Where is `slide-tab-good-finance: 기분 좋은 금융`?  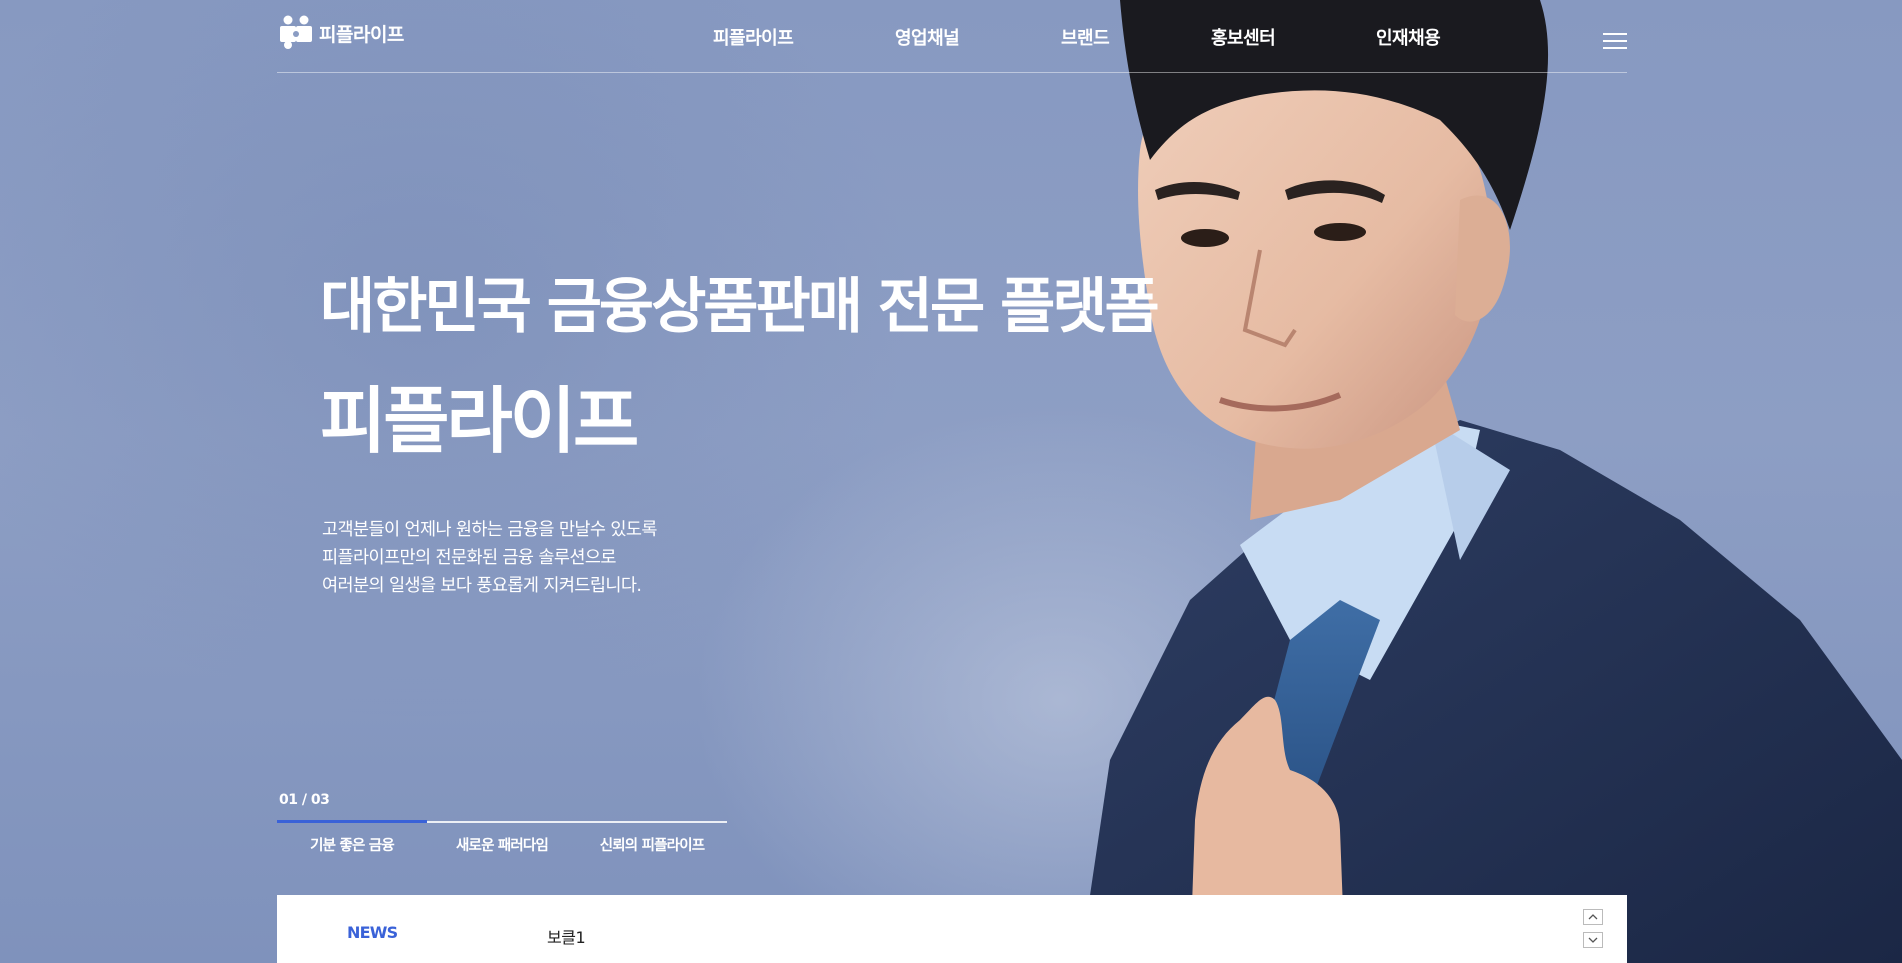
slide-tab-good-finance: 기분 좋은 금융 is located at coordinates (352, 844).